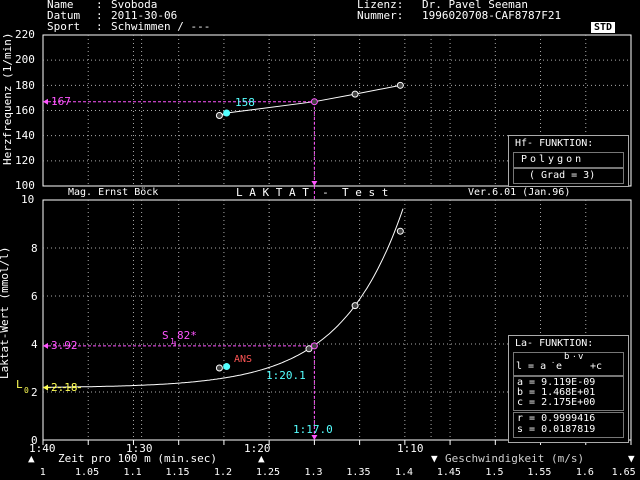  What do you see at coordinates (187, 335) in the screenshot?
I see `s182-value: 82*` at bounding box center [187, 335].